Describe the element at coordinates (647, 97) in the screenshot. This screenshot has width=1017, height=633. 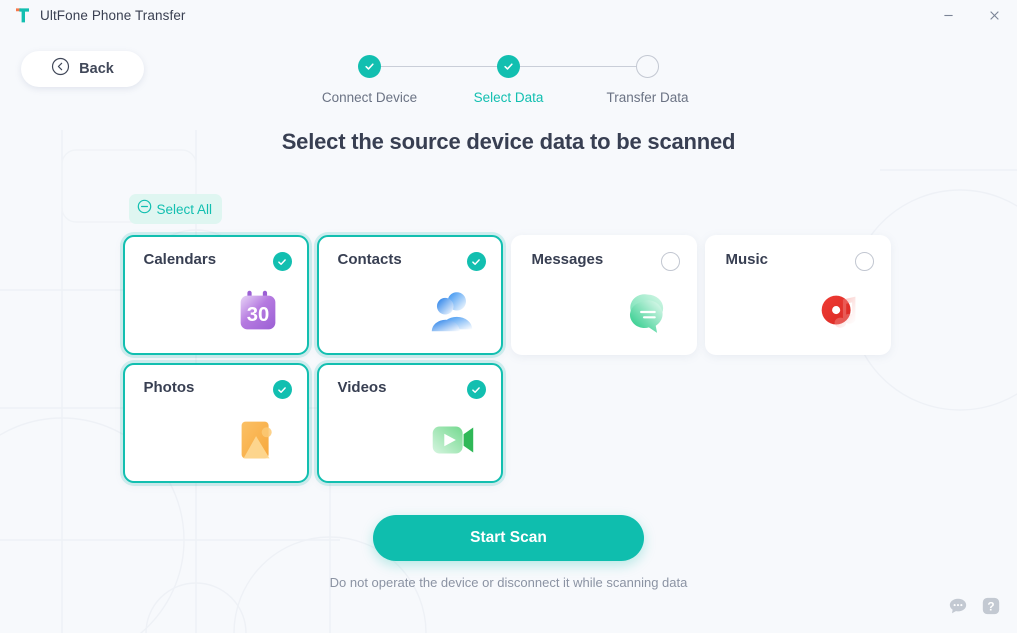
I see `step-label-transfer-data: Transfer Data` at that location.